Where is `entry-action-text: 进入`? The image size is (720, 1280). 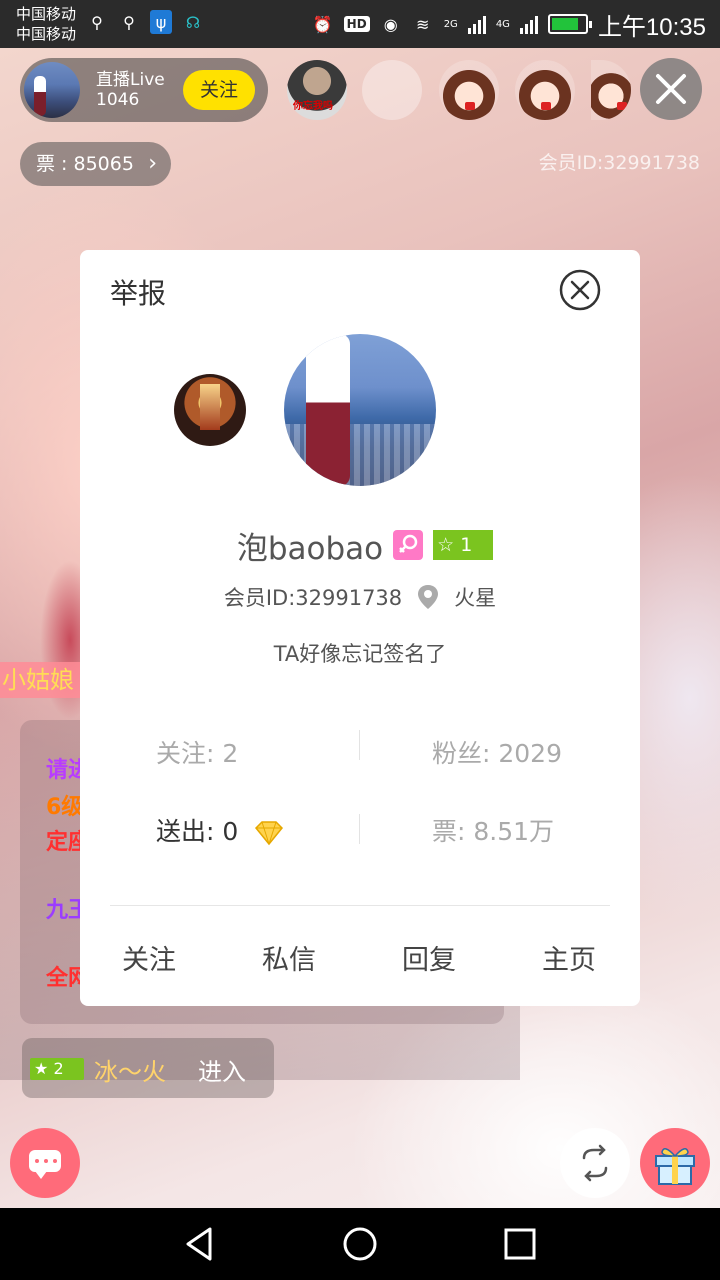 entry-action-text: 进入 is located at coordinates (222, 1072).